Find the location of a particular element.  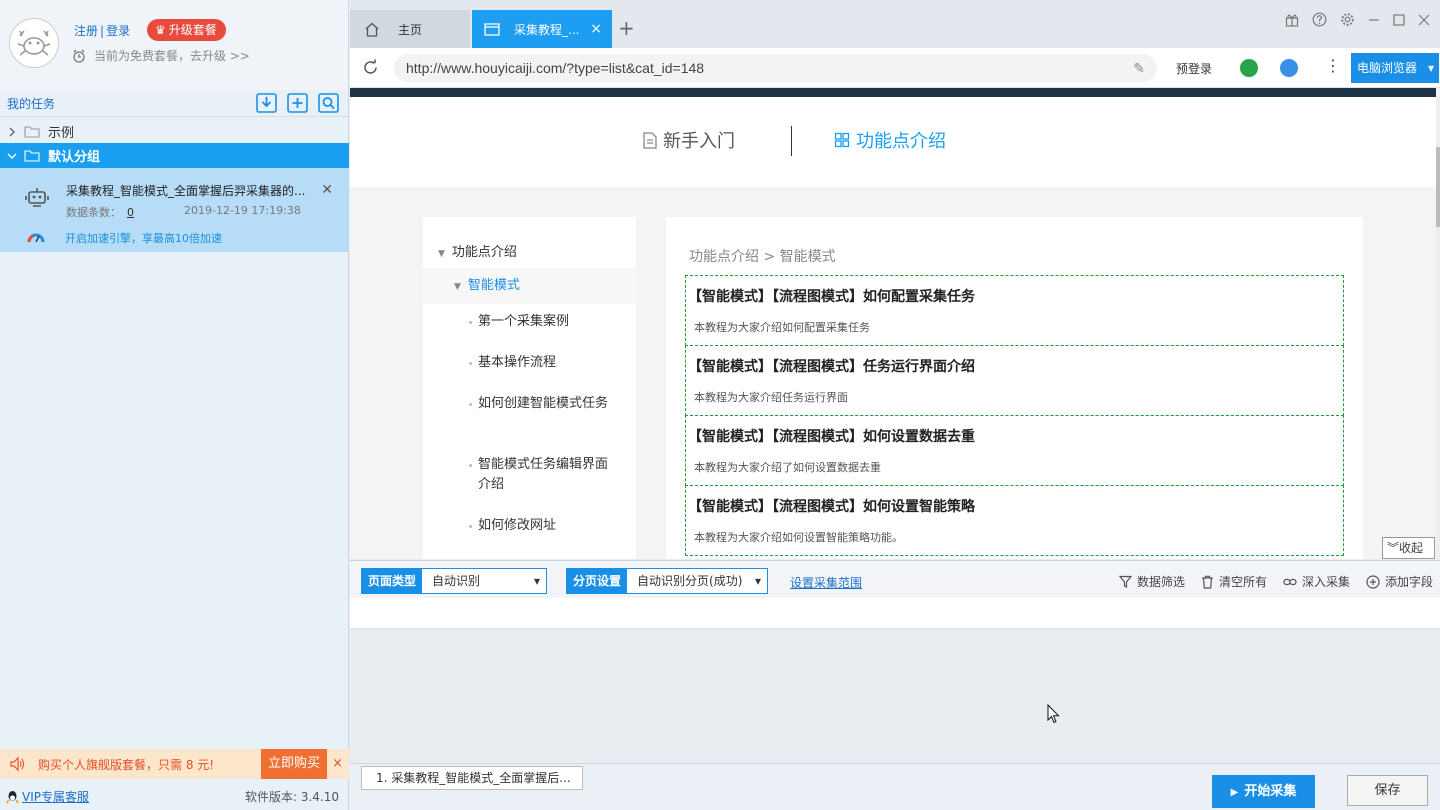

data-filter-button: 数据筛选 is located at coordinates (1151, 581).